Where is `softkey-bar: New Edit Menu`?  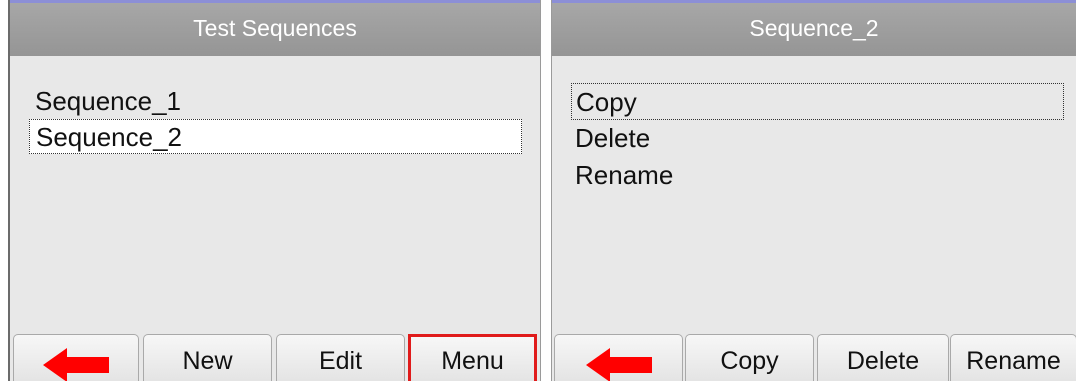 softkey-bar: New Edit Menu is located at coordinates (275, 357).